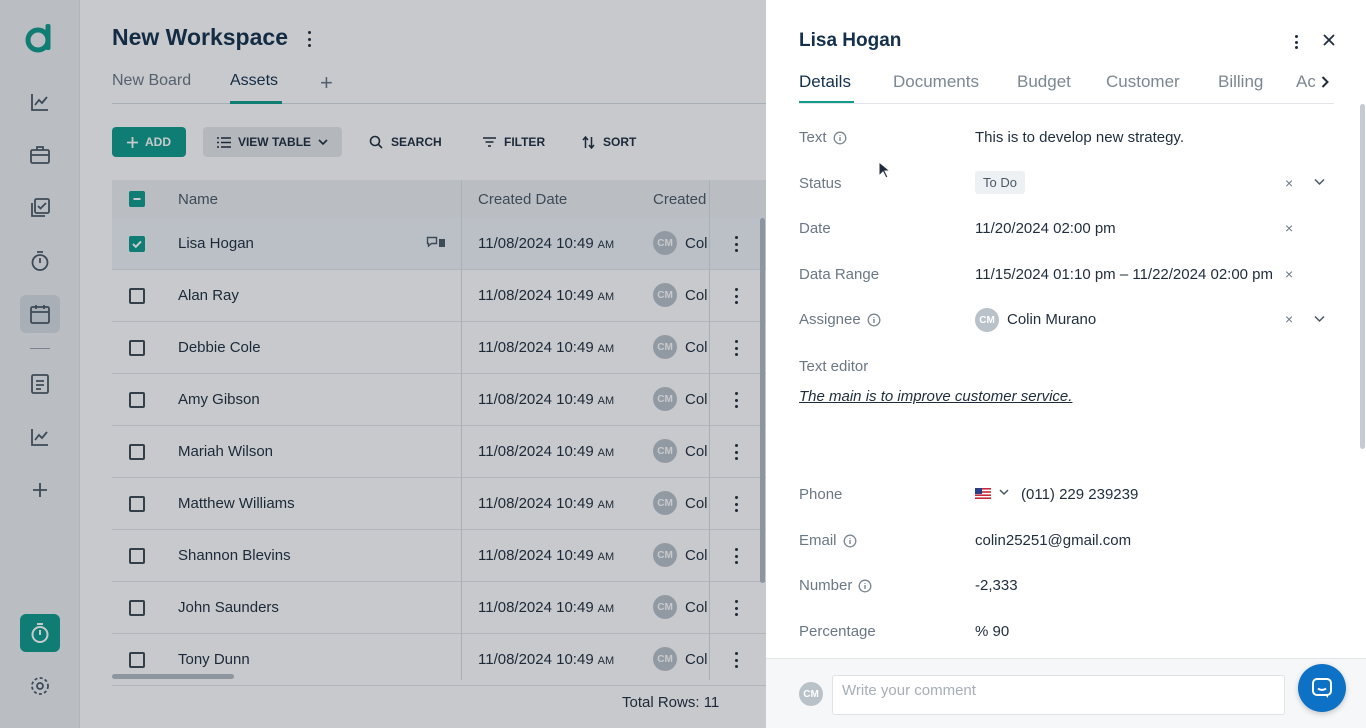  Describe the element at coordinates (1296, 42) in the screenshot. I see `panel-menu-icon` at that location.